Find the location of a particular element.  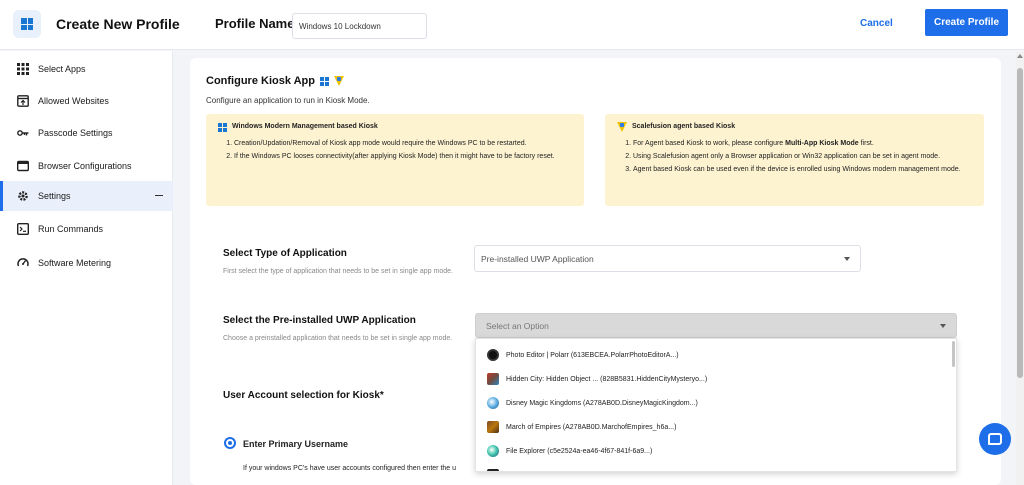

profile-name-label: Profile Name is located at coordinates (255, 23).